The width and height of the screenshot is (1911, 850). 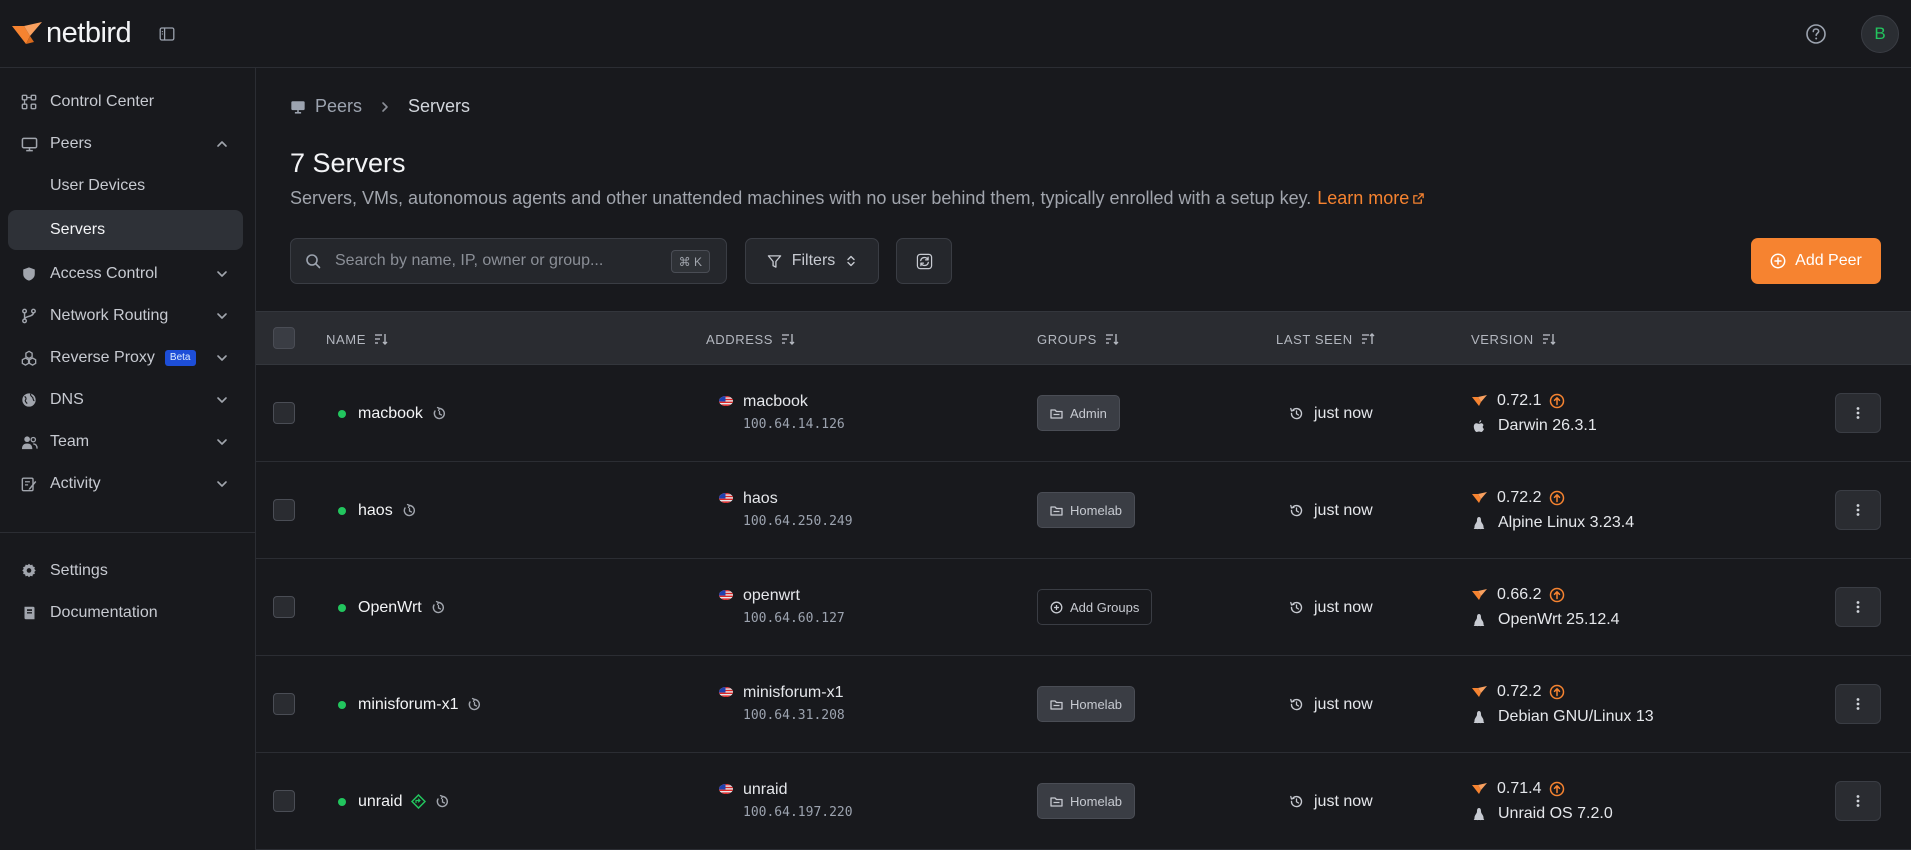 What do you see at coordinates (740, 339) in the screenshot?
I see `column-header-label: ADDRESS` at bounding box center [740, 339].